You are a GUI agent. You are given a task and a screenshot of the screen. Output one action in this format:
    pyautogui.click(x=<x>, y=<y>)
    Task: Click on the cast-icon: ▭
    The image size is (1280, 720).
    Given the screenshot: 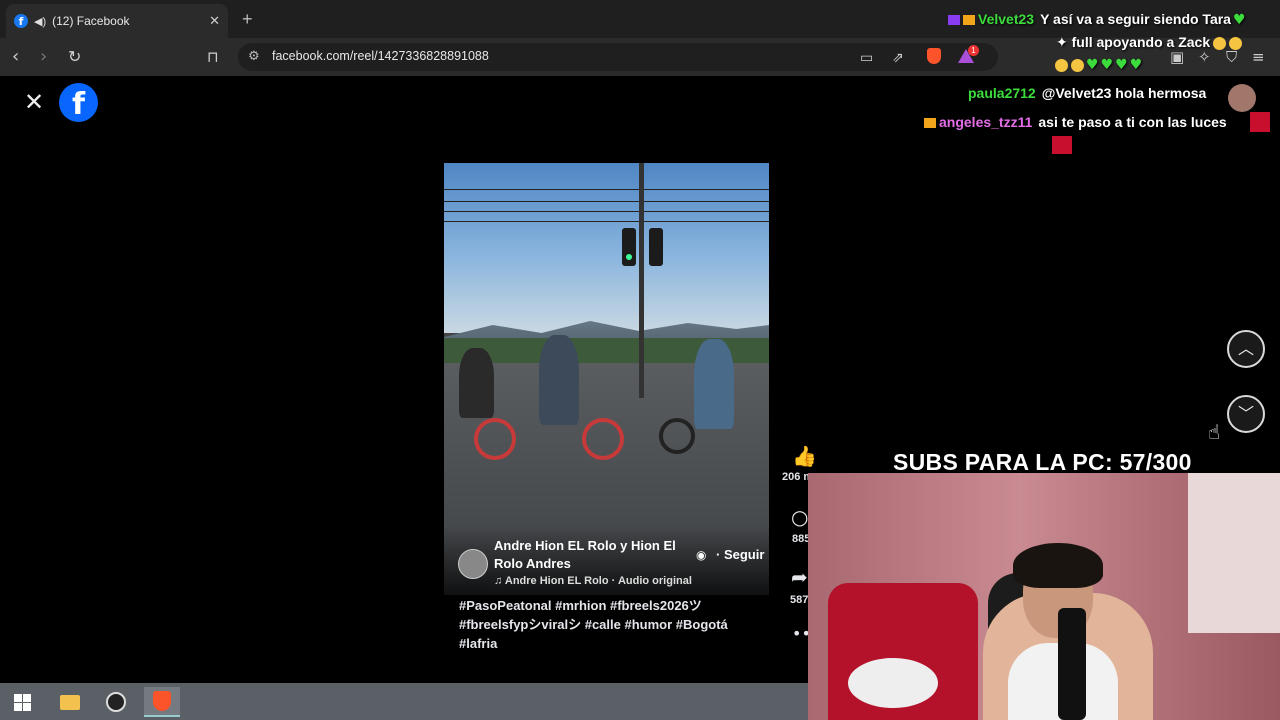 What is the action you would take?
    pyautogui.click(x=866, y=58)
    